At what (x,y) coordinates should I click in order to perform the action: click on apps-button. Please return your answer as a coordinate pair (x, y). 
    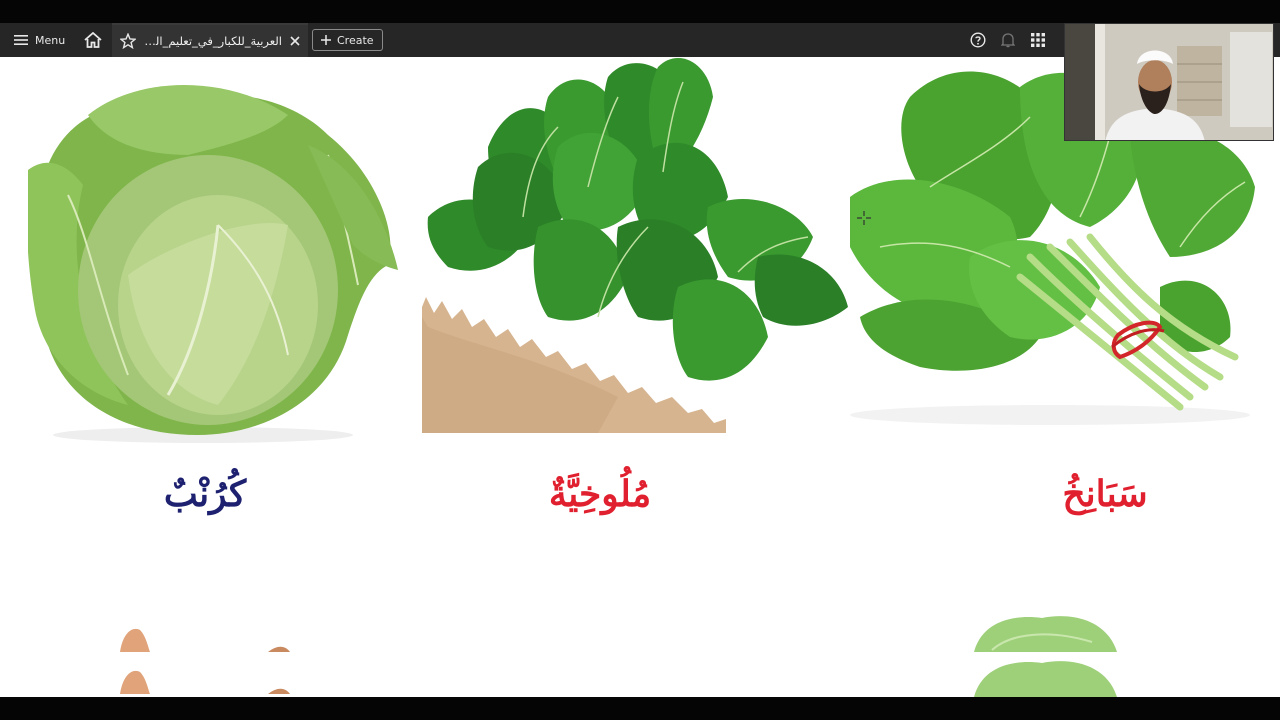
    Looking at the image, I should click on (1038, 40).